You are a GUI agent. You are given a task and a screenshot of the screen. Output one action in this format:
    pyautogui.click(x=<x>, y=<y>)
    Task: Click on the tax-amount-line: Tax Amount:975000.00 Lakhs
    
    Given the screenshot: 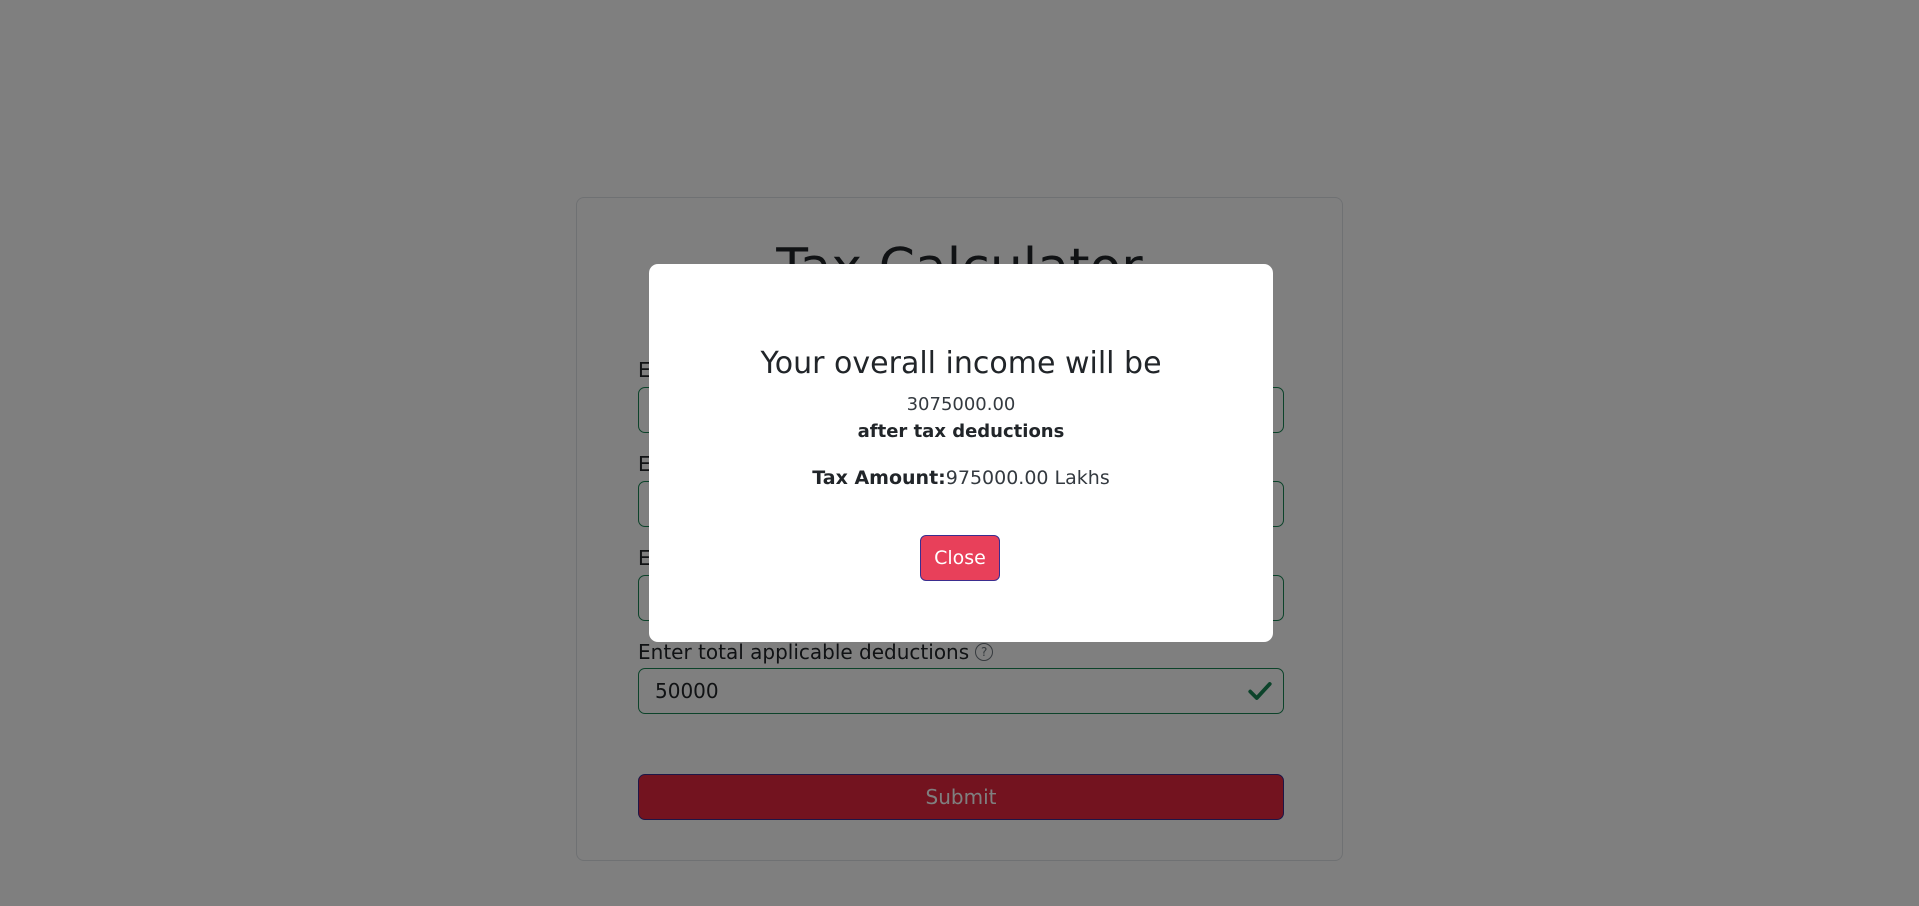 What is the action you would take?
    pyautogui.click(x=961, y=478)
    